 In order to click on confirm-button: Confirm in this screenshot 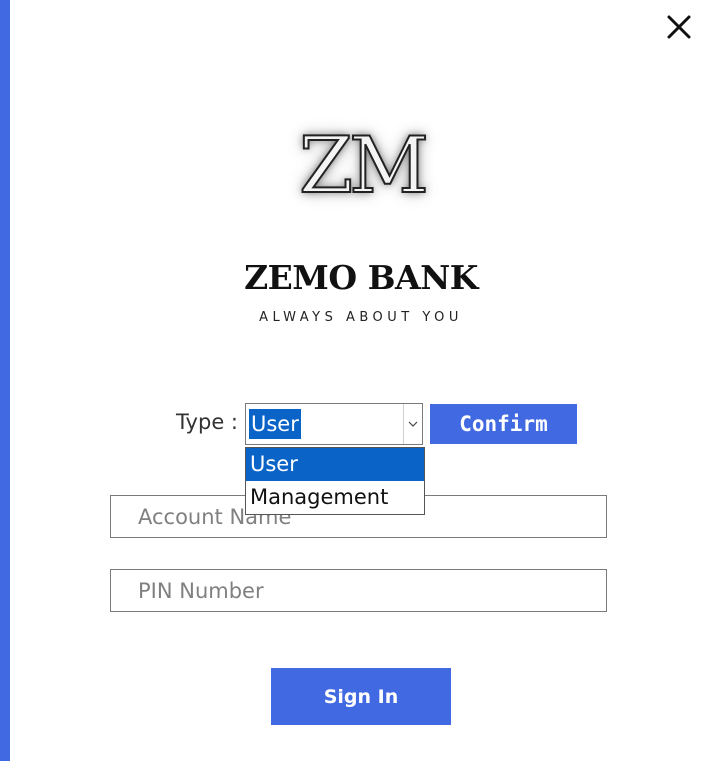, I will do `click(503, 424)`.